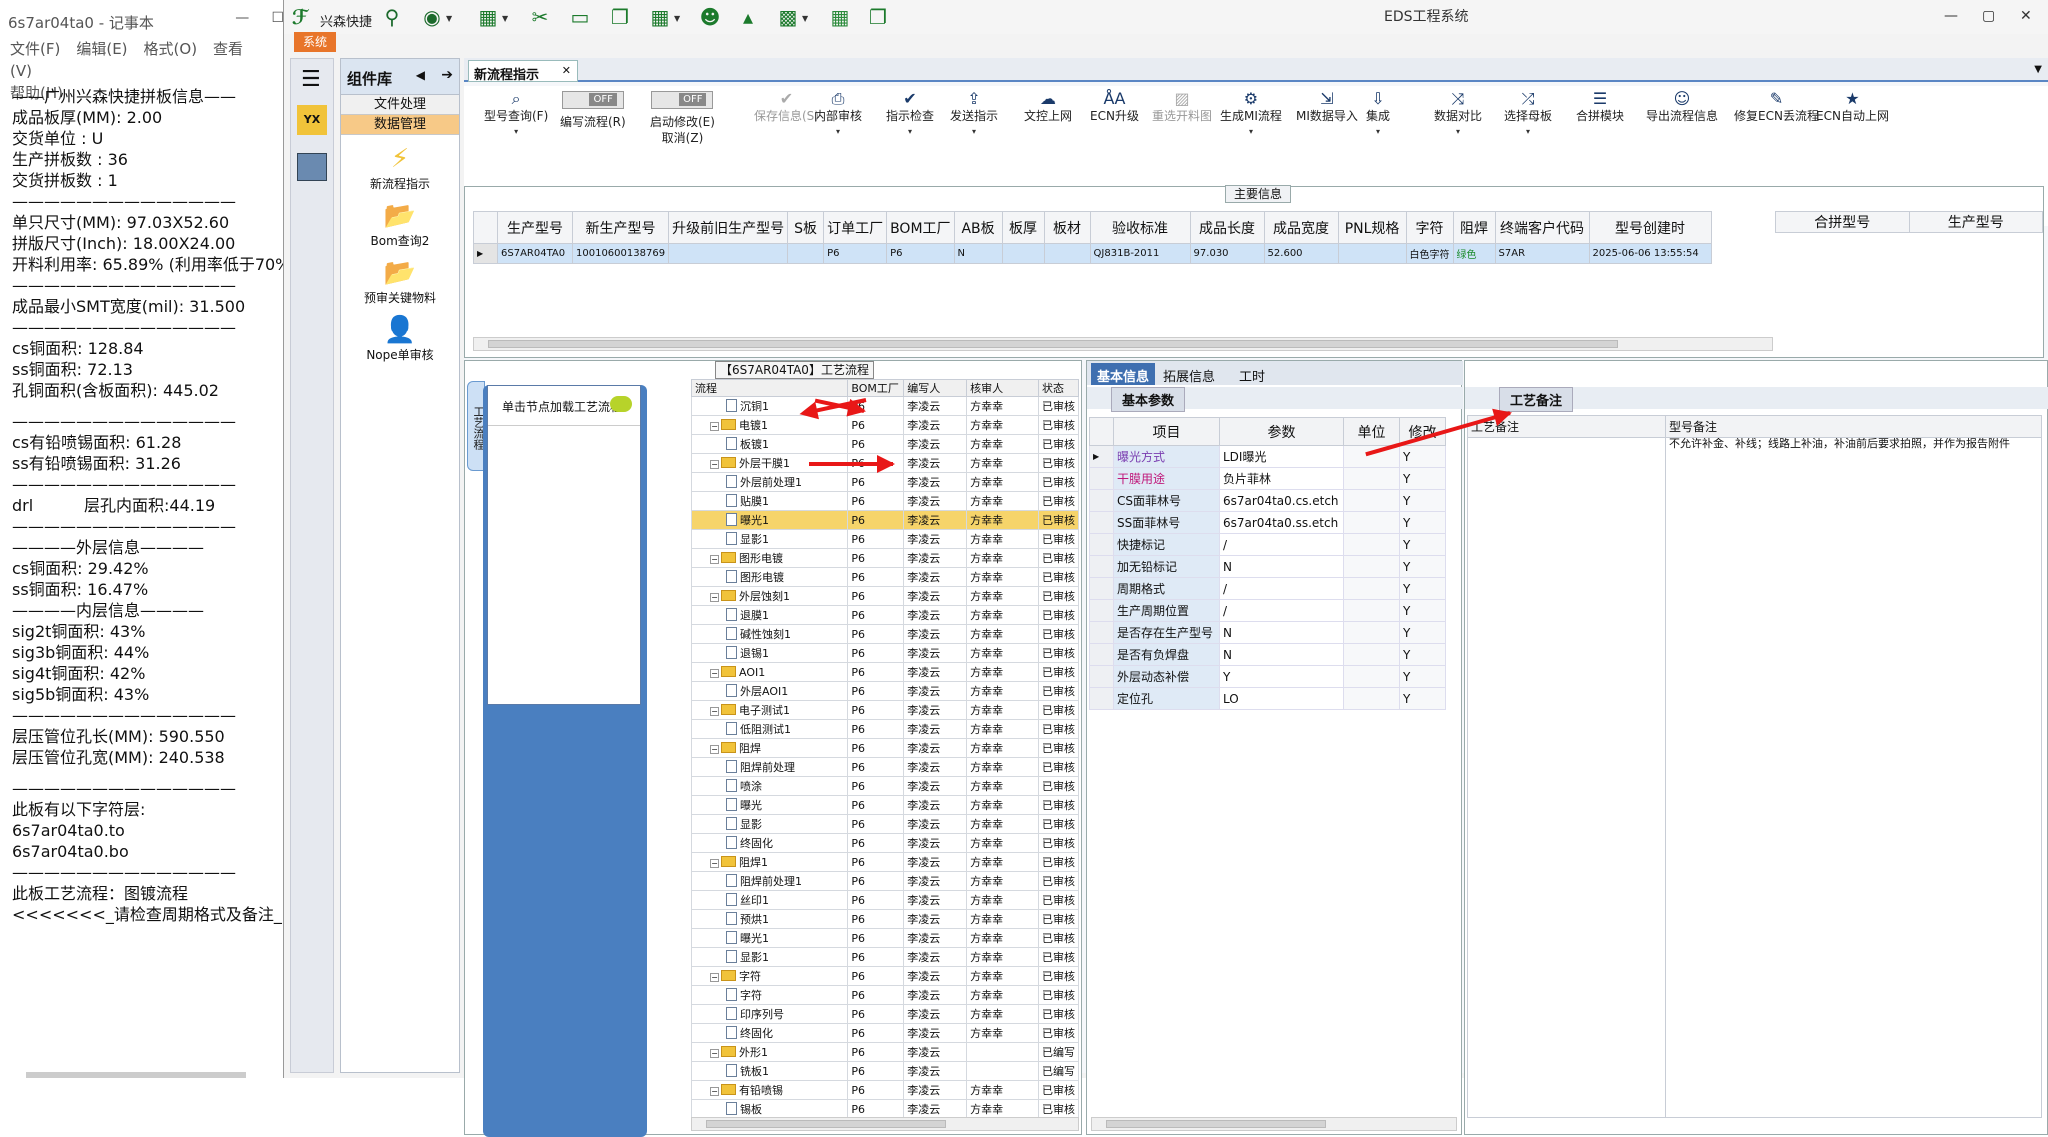  I want to click on flow-tree-row: 喷涂 P6 李凌云 方幸幸 已审核, so click(885, 786).